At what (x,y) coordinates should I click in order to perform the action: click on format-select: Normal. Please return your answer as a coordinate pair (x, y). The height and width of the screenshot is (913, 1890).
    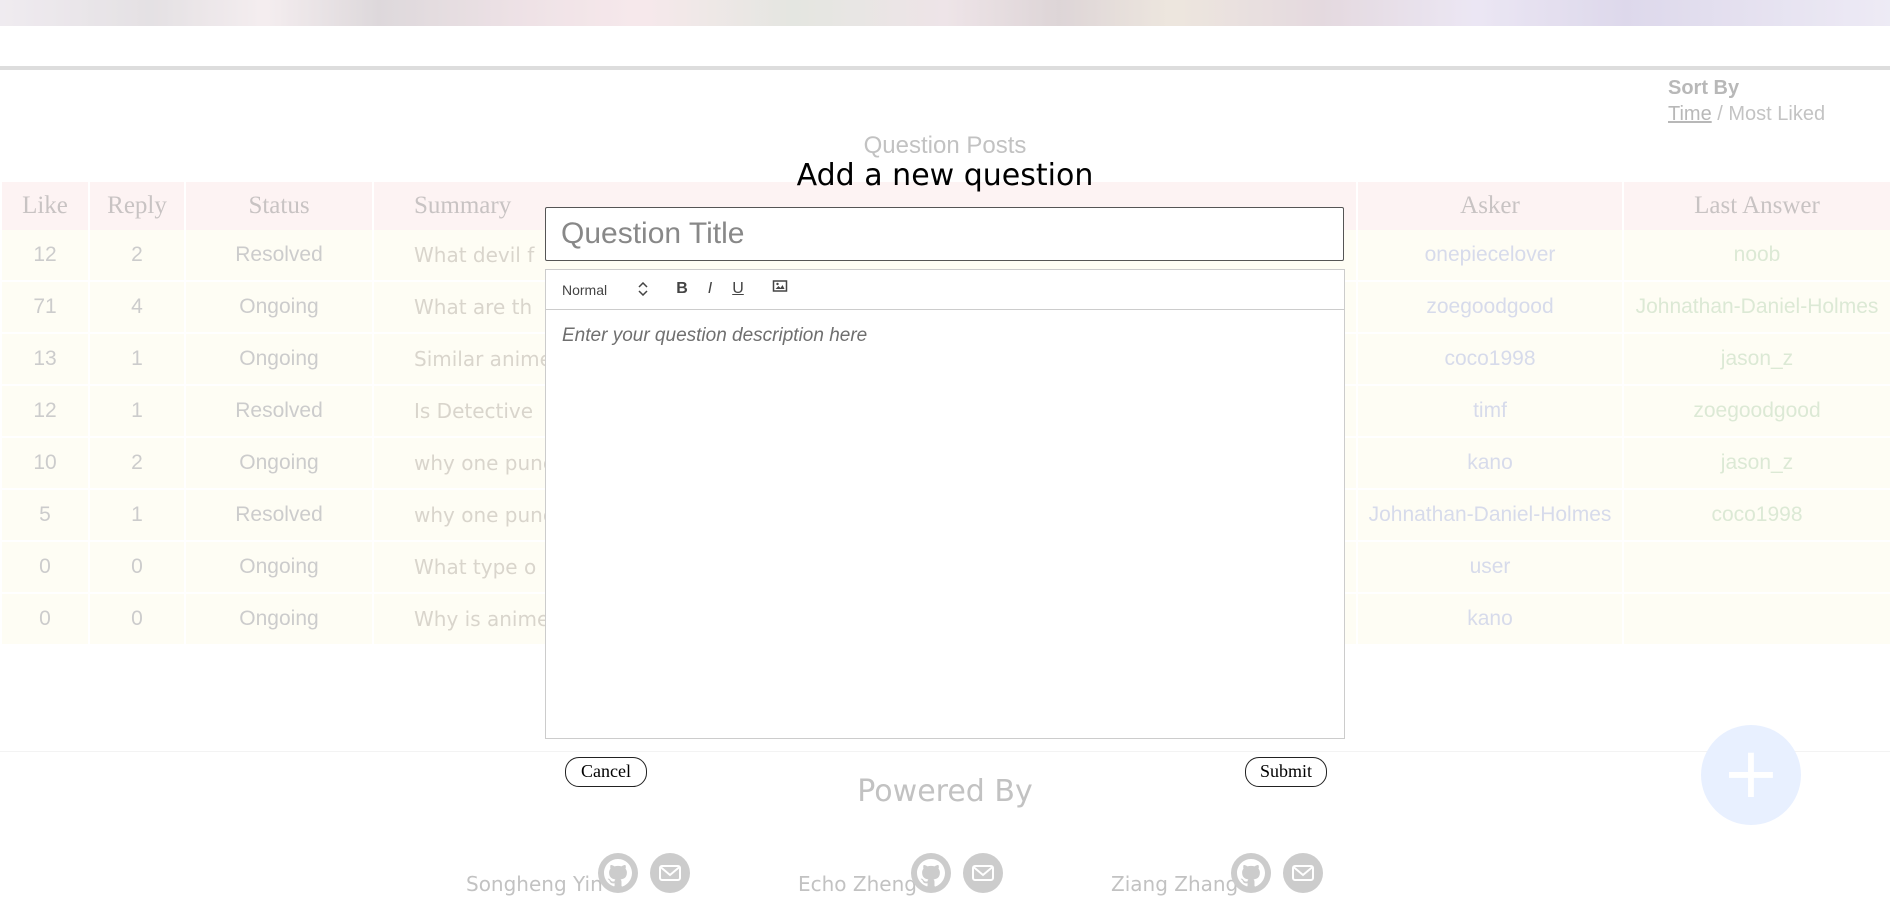
    Looking at the image, I should click on (584, 290).